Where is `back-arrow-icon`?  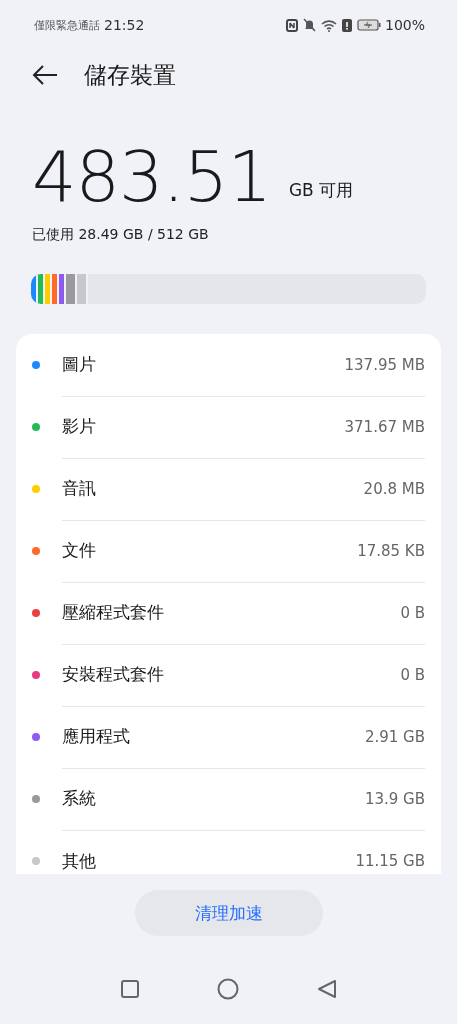 back-arrow-icon is located at coordinates (45, 75).